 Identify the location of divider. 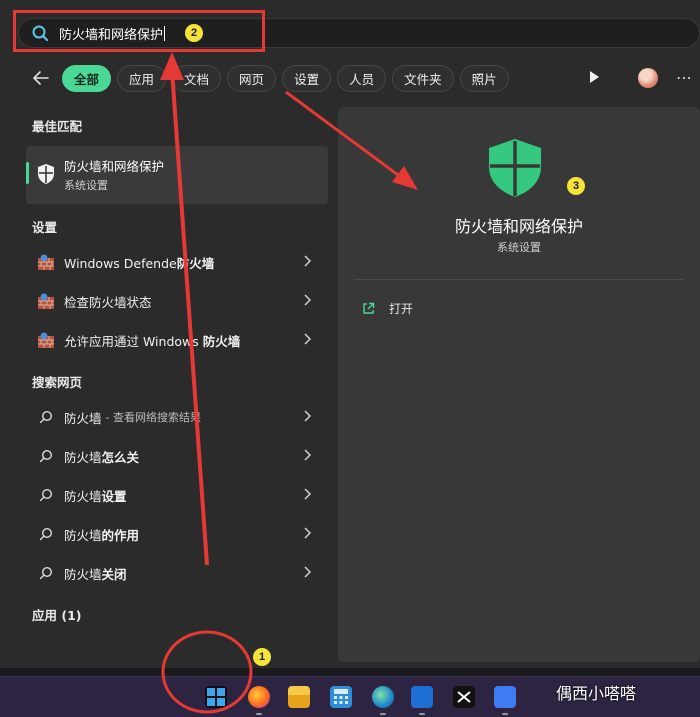
(519, 279).